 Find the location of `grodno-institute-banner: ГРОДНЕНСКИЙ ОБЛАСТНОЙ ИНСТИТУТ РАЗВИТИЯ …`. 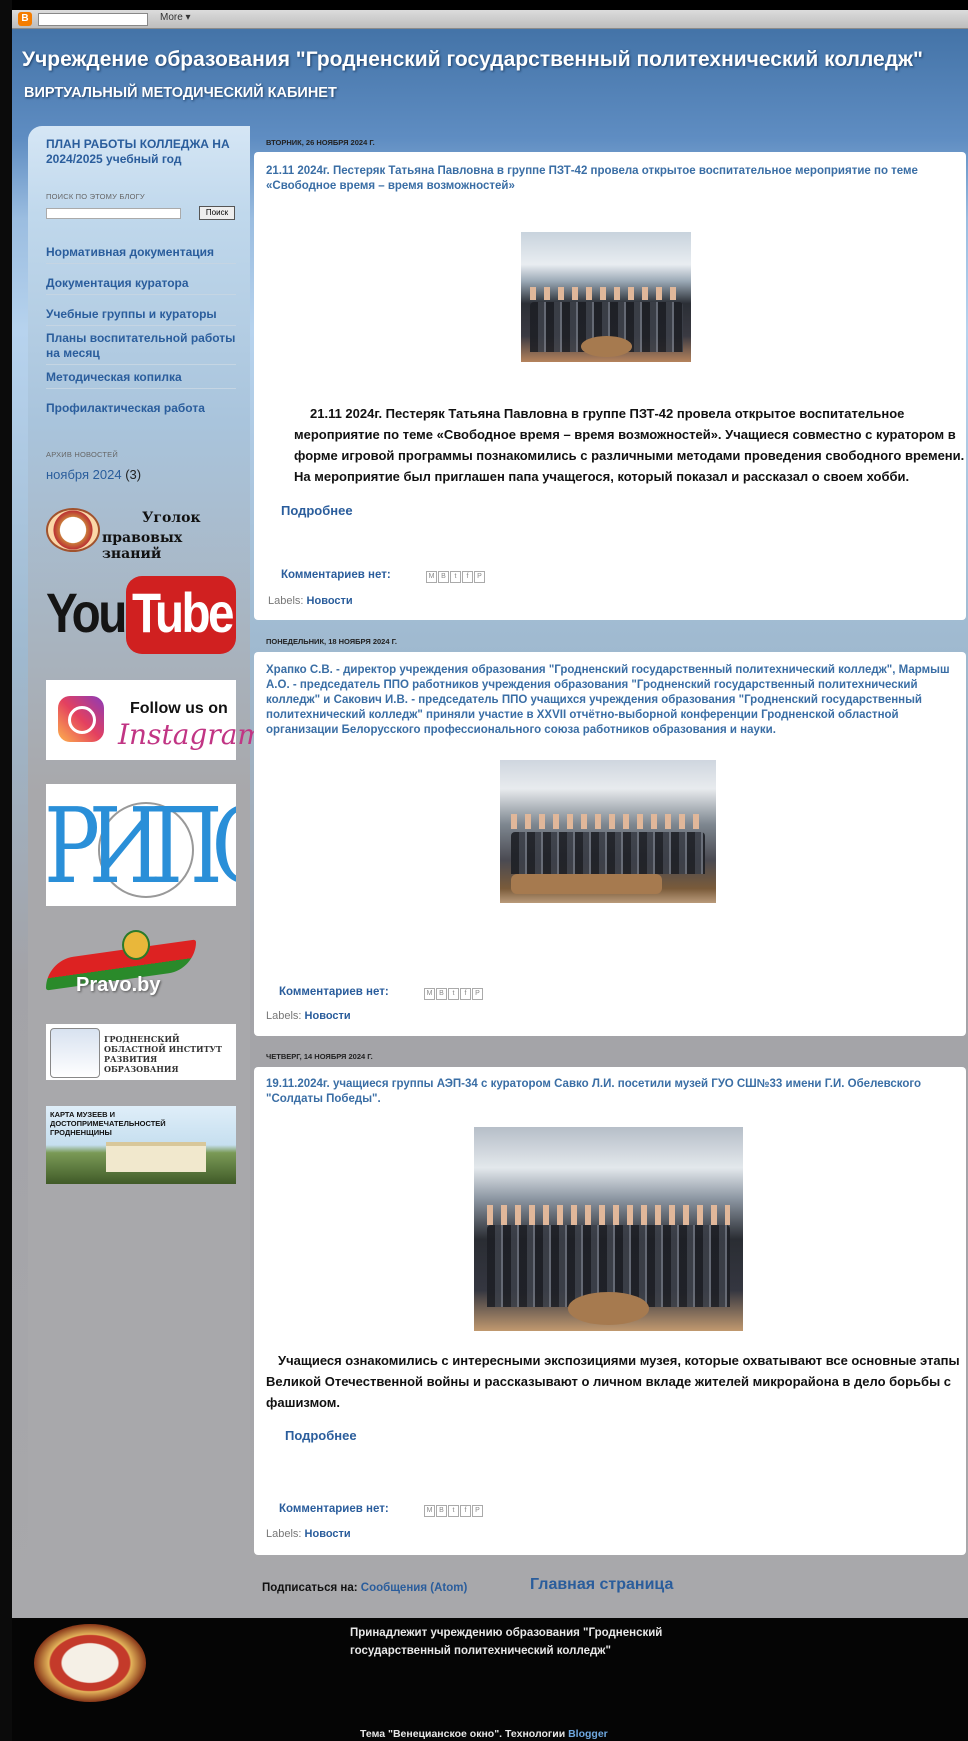

grodno-institute-banner: ГРОДНЕНСКИЙ ОБЛАСТНОЙ ИНСТИТУТ РАЗВИТИЯ … is located at coordinates (141, 1052).